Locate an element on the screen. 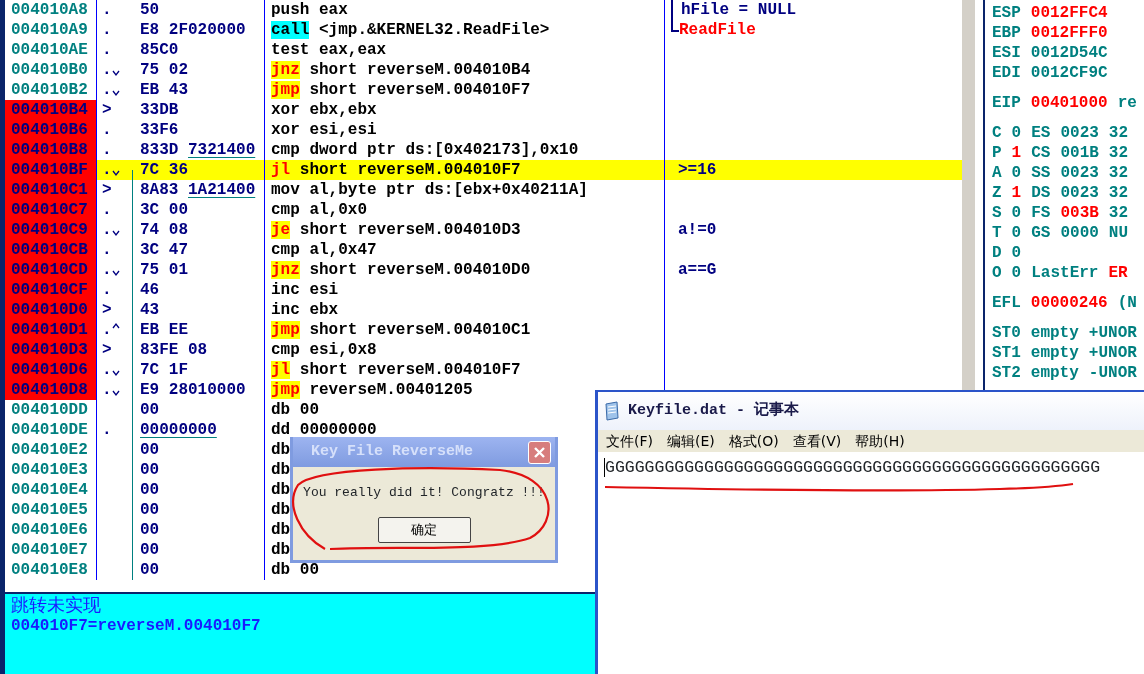  comment: a==G is located at coordinates (697, 270).